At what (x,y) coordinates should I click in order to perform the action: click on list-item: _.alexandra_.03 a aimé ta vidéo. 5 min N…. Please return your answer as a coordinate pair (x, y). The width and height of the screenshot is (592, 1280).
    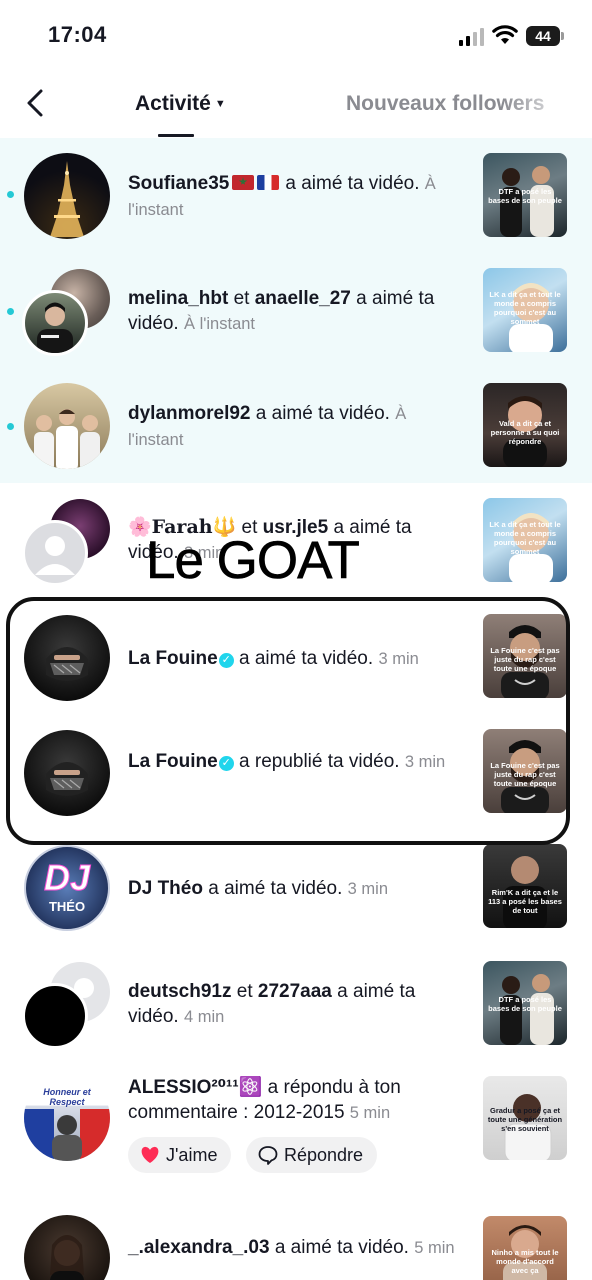
    Looking at the image, I should click on (296, 1240).